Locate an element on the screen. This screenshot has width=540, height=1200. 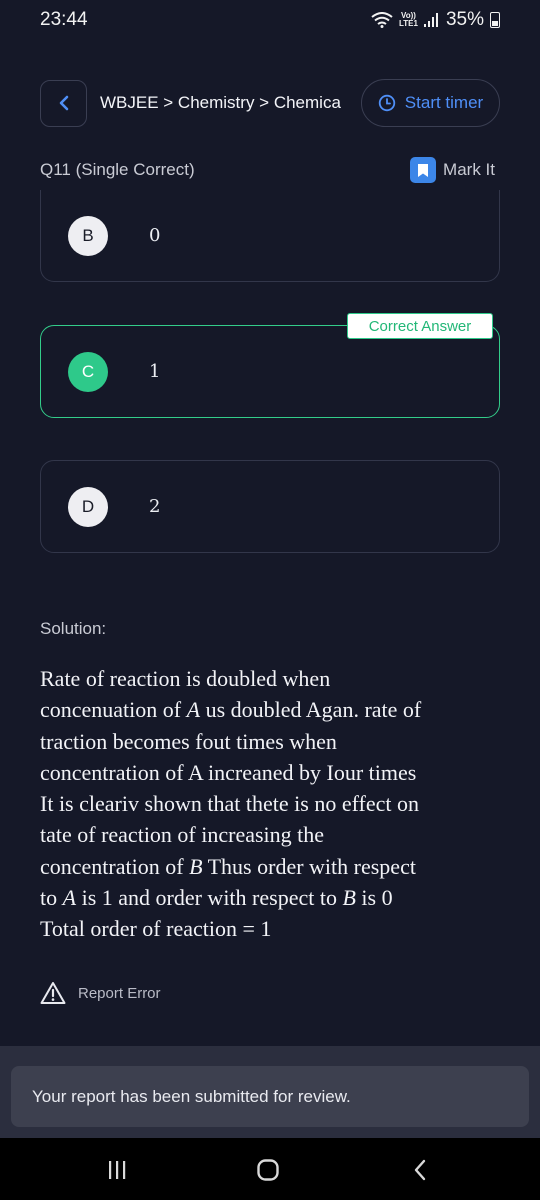
status-bar: 23:44 Vo)) LTE1 35% is located at coordinates (270, 20).